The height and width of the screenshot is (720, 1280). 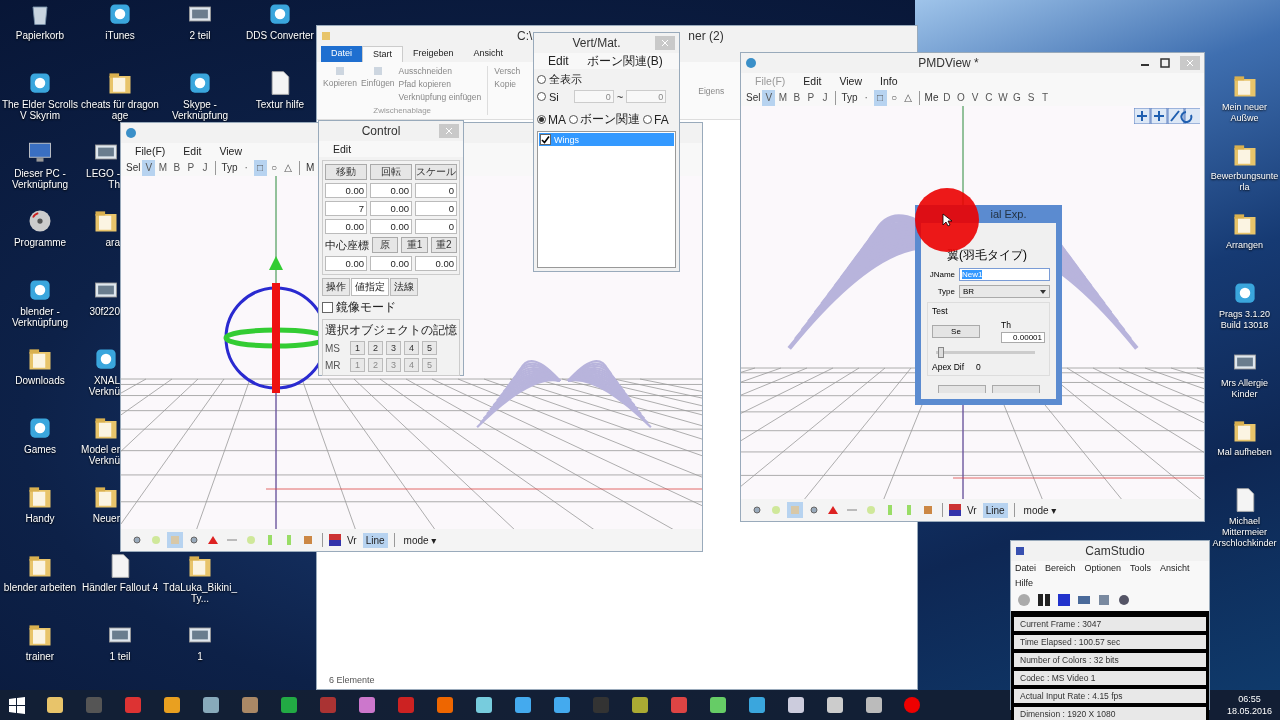 What do you see at coordinates (1244, 113) in the screenshot?
I see `desktop-icon-label: Mein neuer Außwe` at bounding box center [1244, 113].